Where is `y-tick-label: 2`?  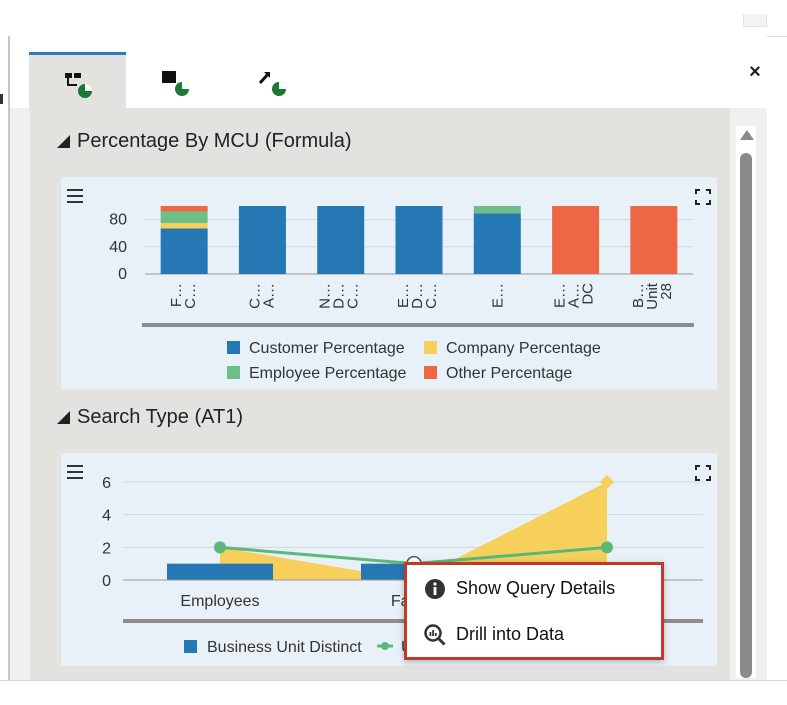 y-tick-label: 2 is located at coordinates (106, 548).